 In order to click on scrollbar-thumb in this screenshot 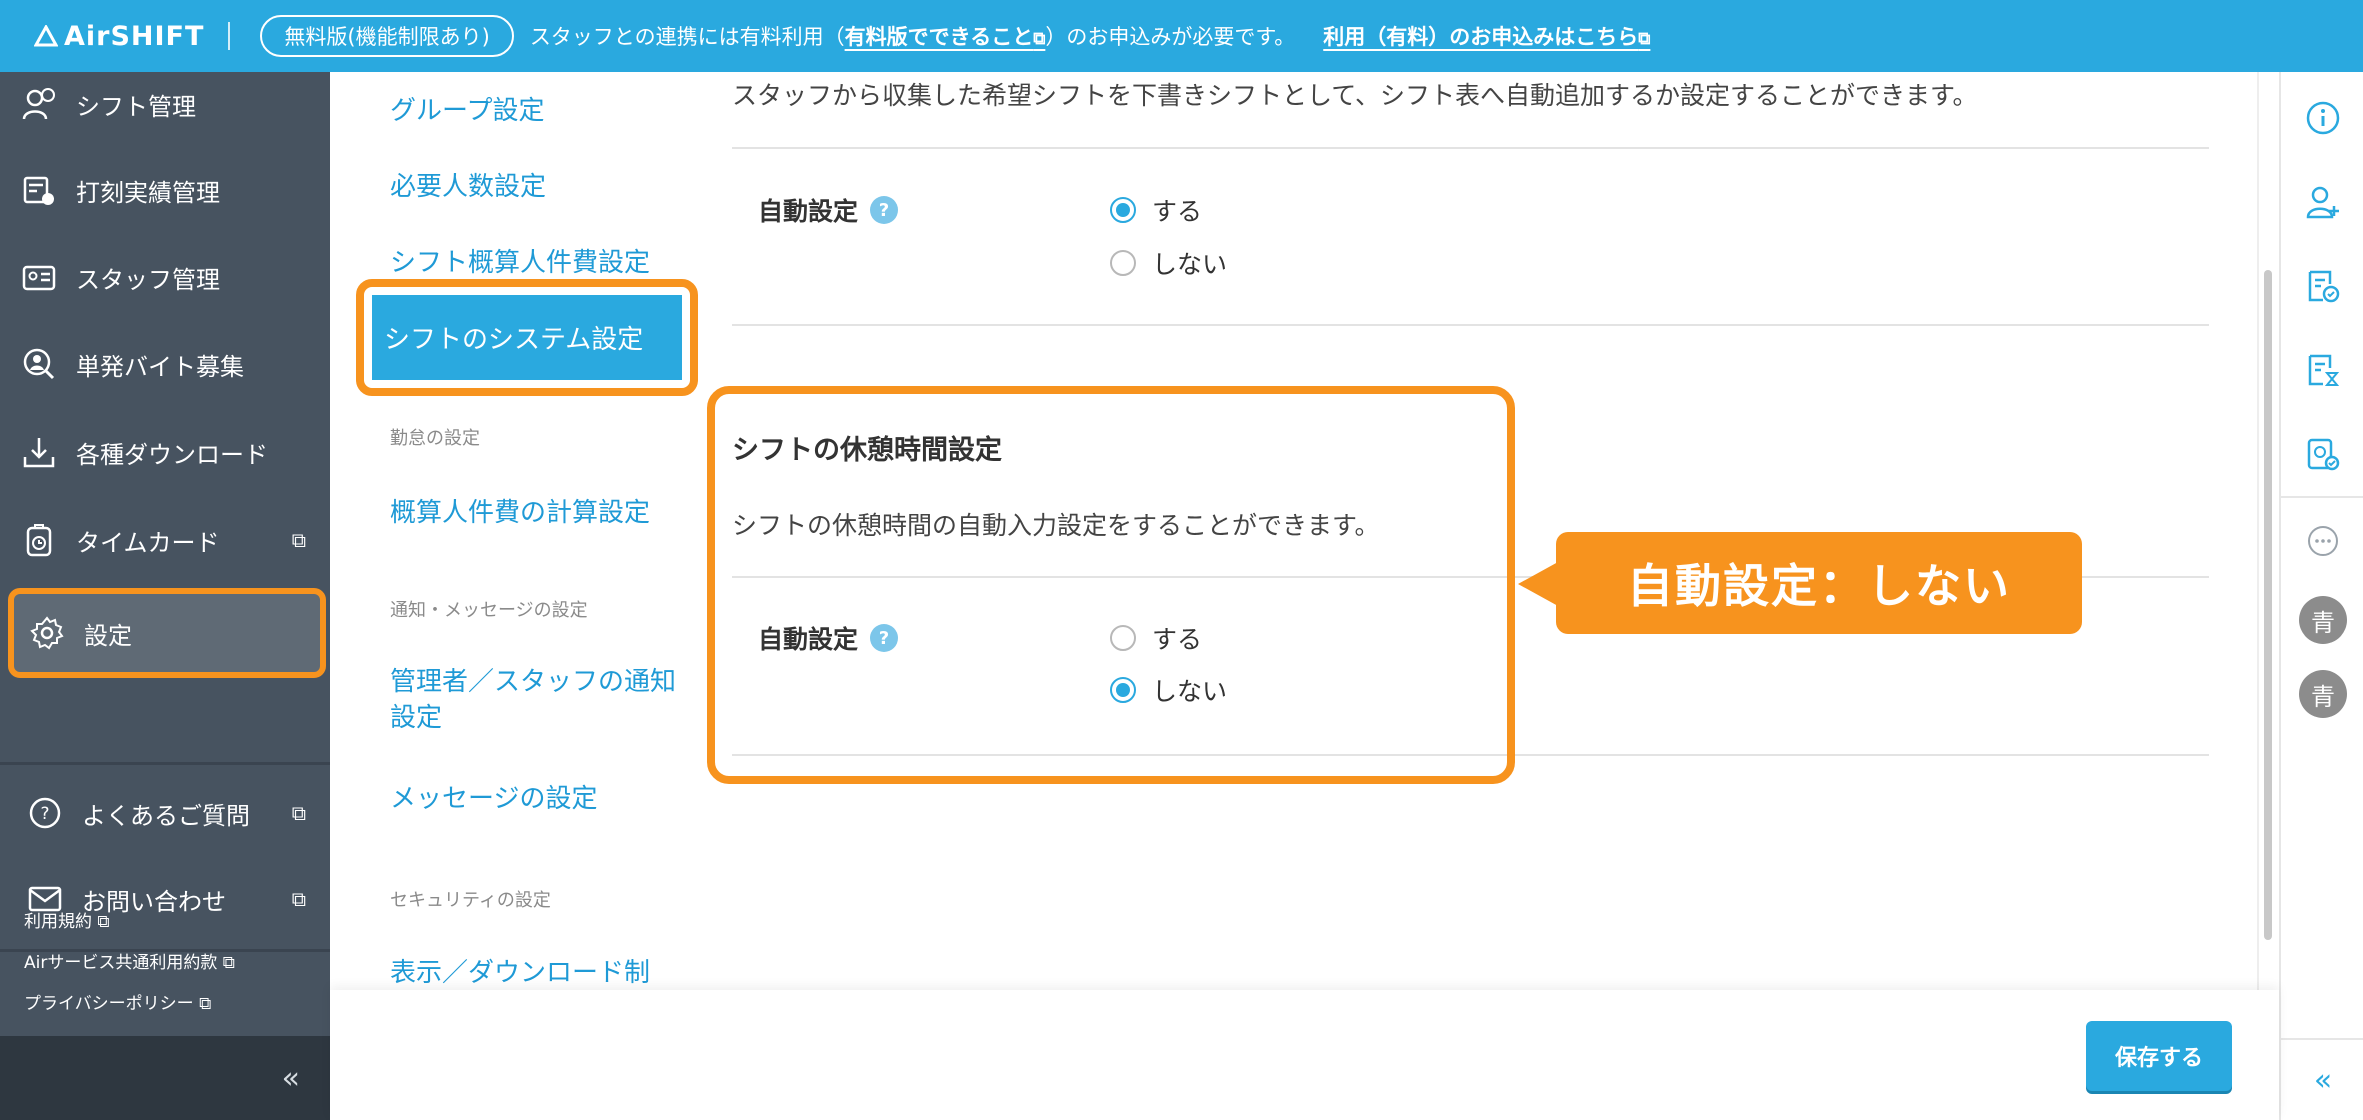, I will do `click(2268, 605)`.